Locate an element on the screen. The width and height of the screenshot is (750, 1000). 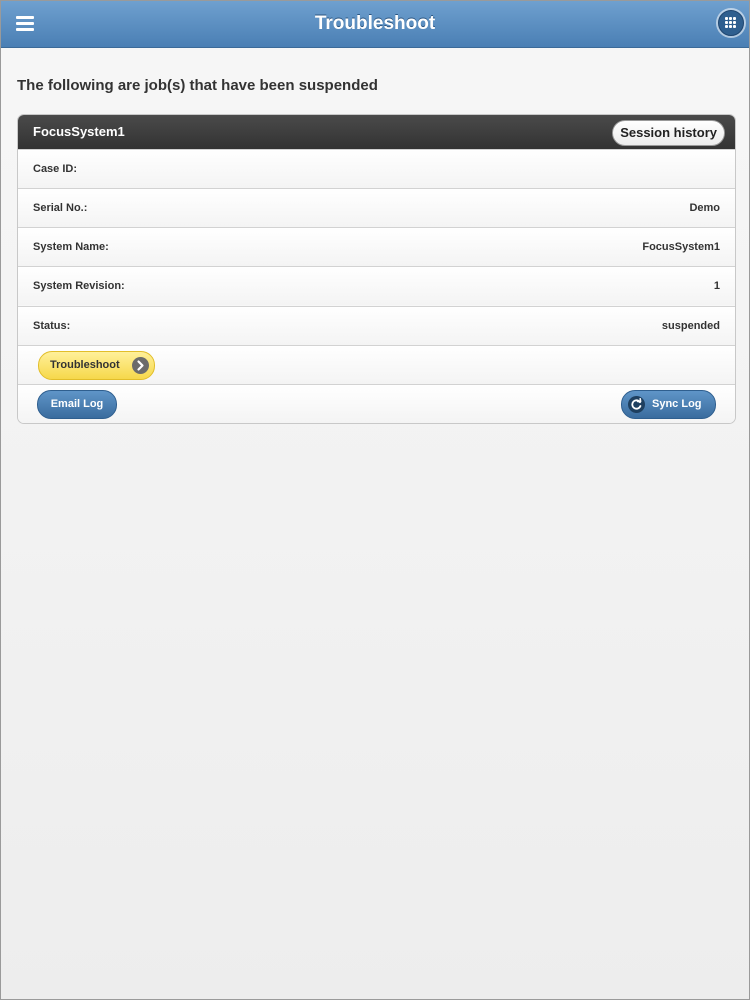
refresh-icon is located at coordinates (636, 404).